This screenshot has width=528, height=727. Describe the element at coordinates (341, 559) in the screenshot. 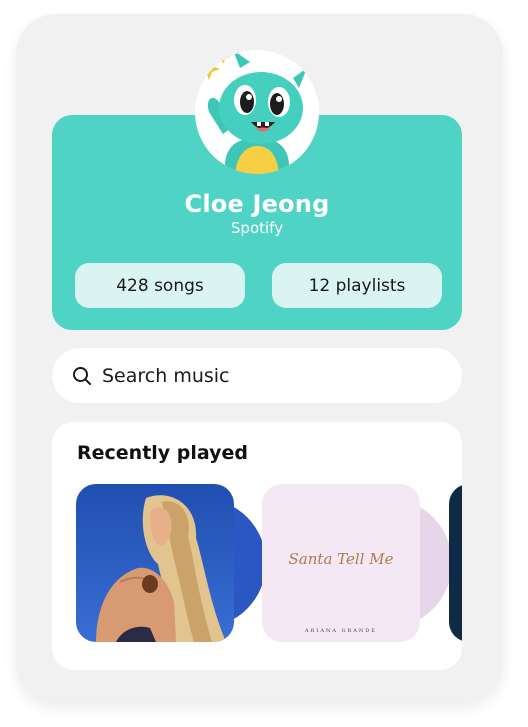

I see `album-cover-title: Santa Tell Me` at that location.